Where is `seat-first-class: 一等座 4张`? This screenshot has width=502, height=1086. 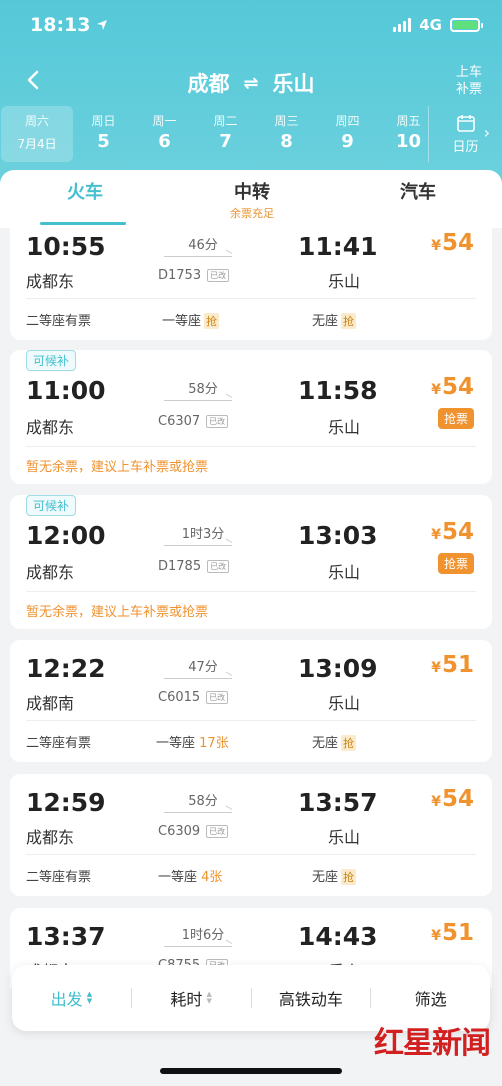 seat-first-class: 一等座 4张 is located at coordinates (190, 875).